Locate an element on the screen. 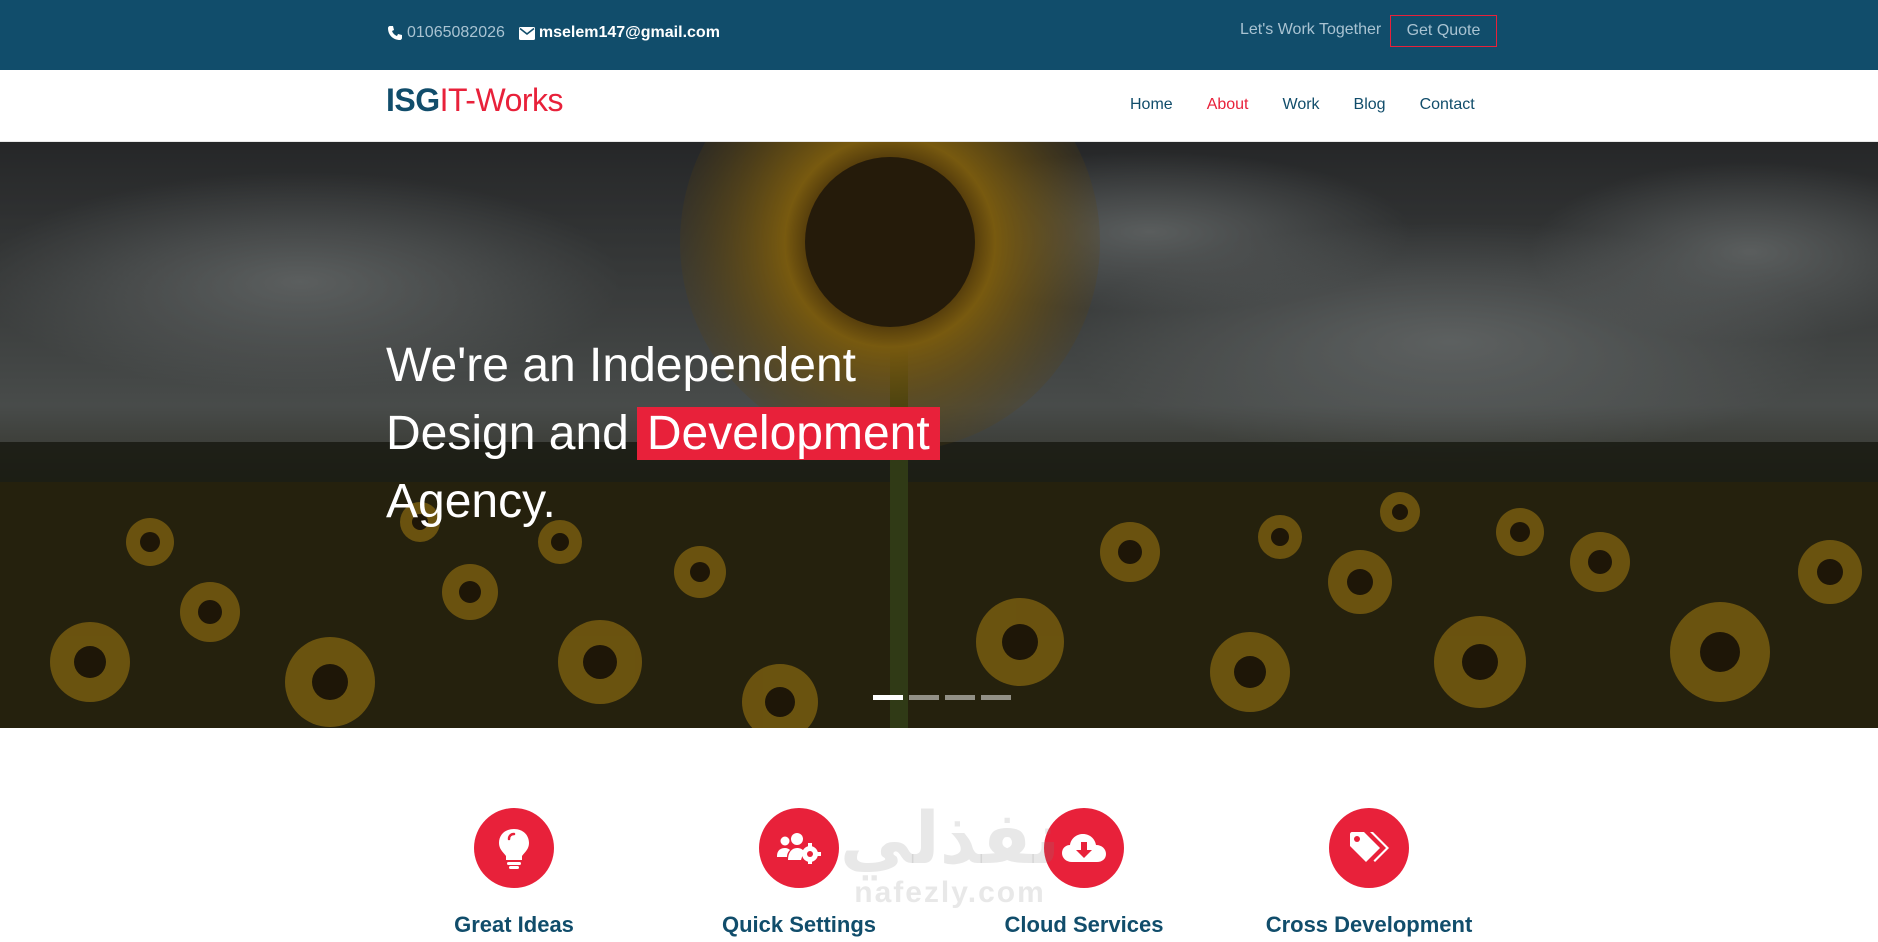 The height and width of the screenshot is (942, 1878). contact-info: 01065082026 mselem147@gmail.com is located at coordinates (553, 33).